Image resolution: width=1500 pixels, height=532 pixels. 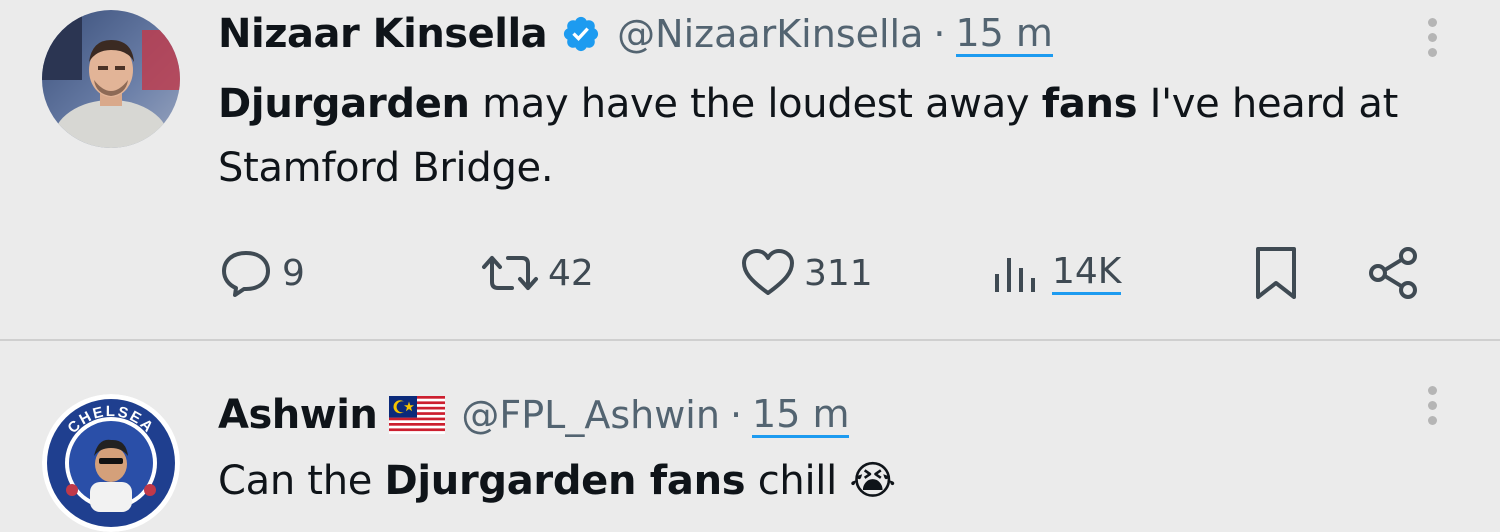 I want to click on malaysia-flag-icon, so click(x=417, y=415).